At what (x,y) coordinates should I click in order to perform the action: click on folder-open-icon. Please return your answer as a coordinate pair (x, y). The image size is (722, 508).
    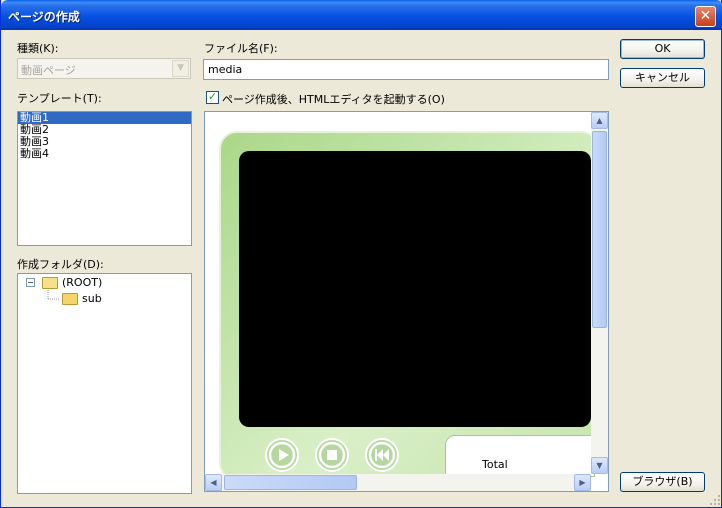
    Looking at the image, I should click on (50, 283).